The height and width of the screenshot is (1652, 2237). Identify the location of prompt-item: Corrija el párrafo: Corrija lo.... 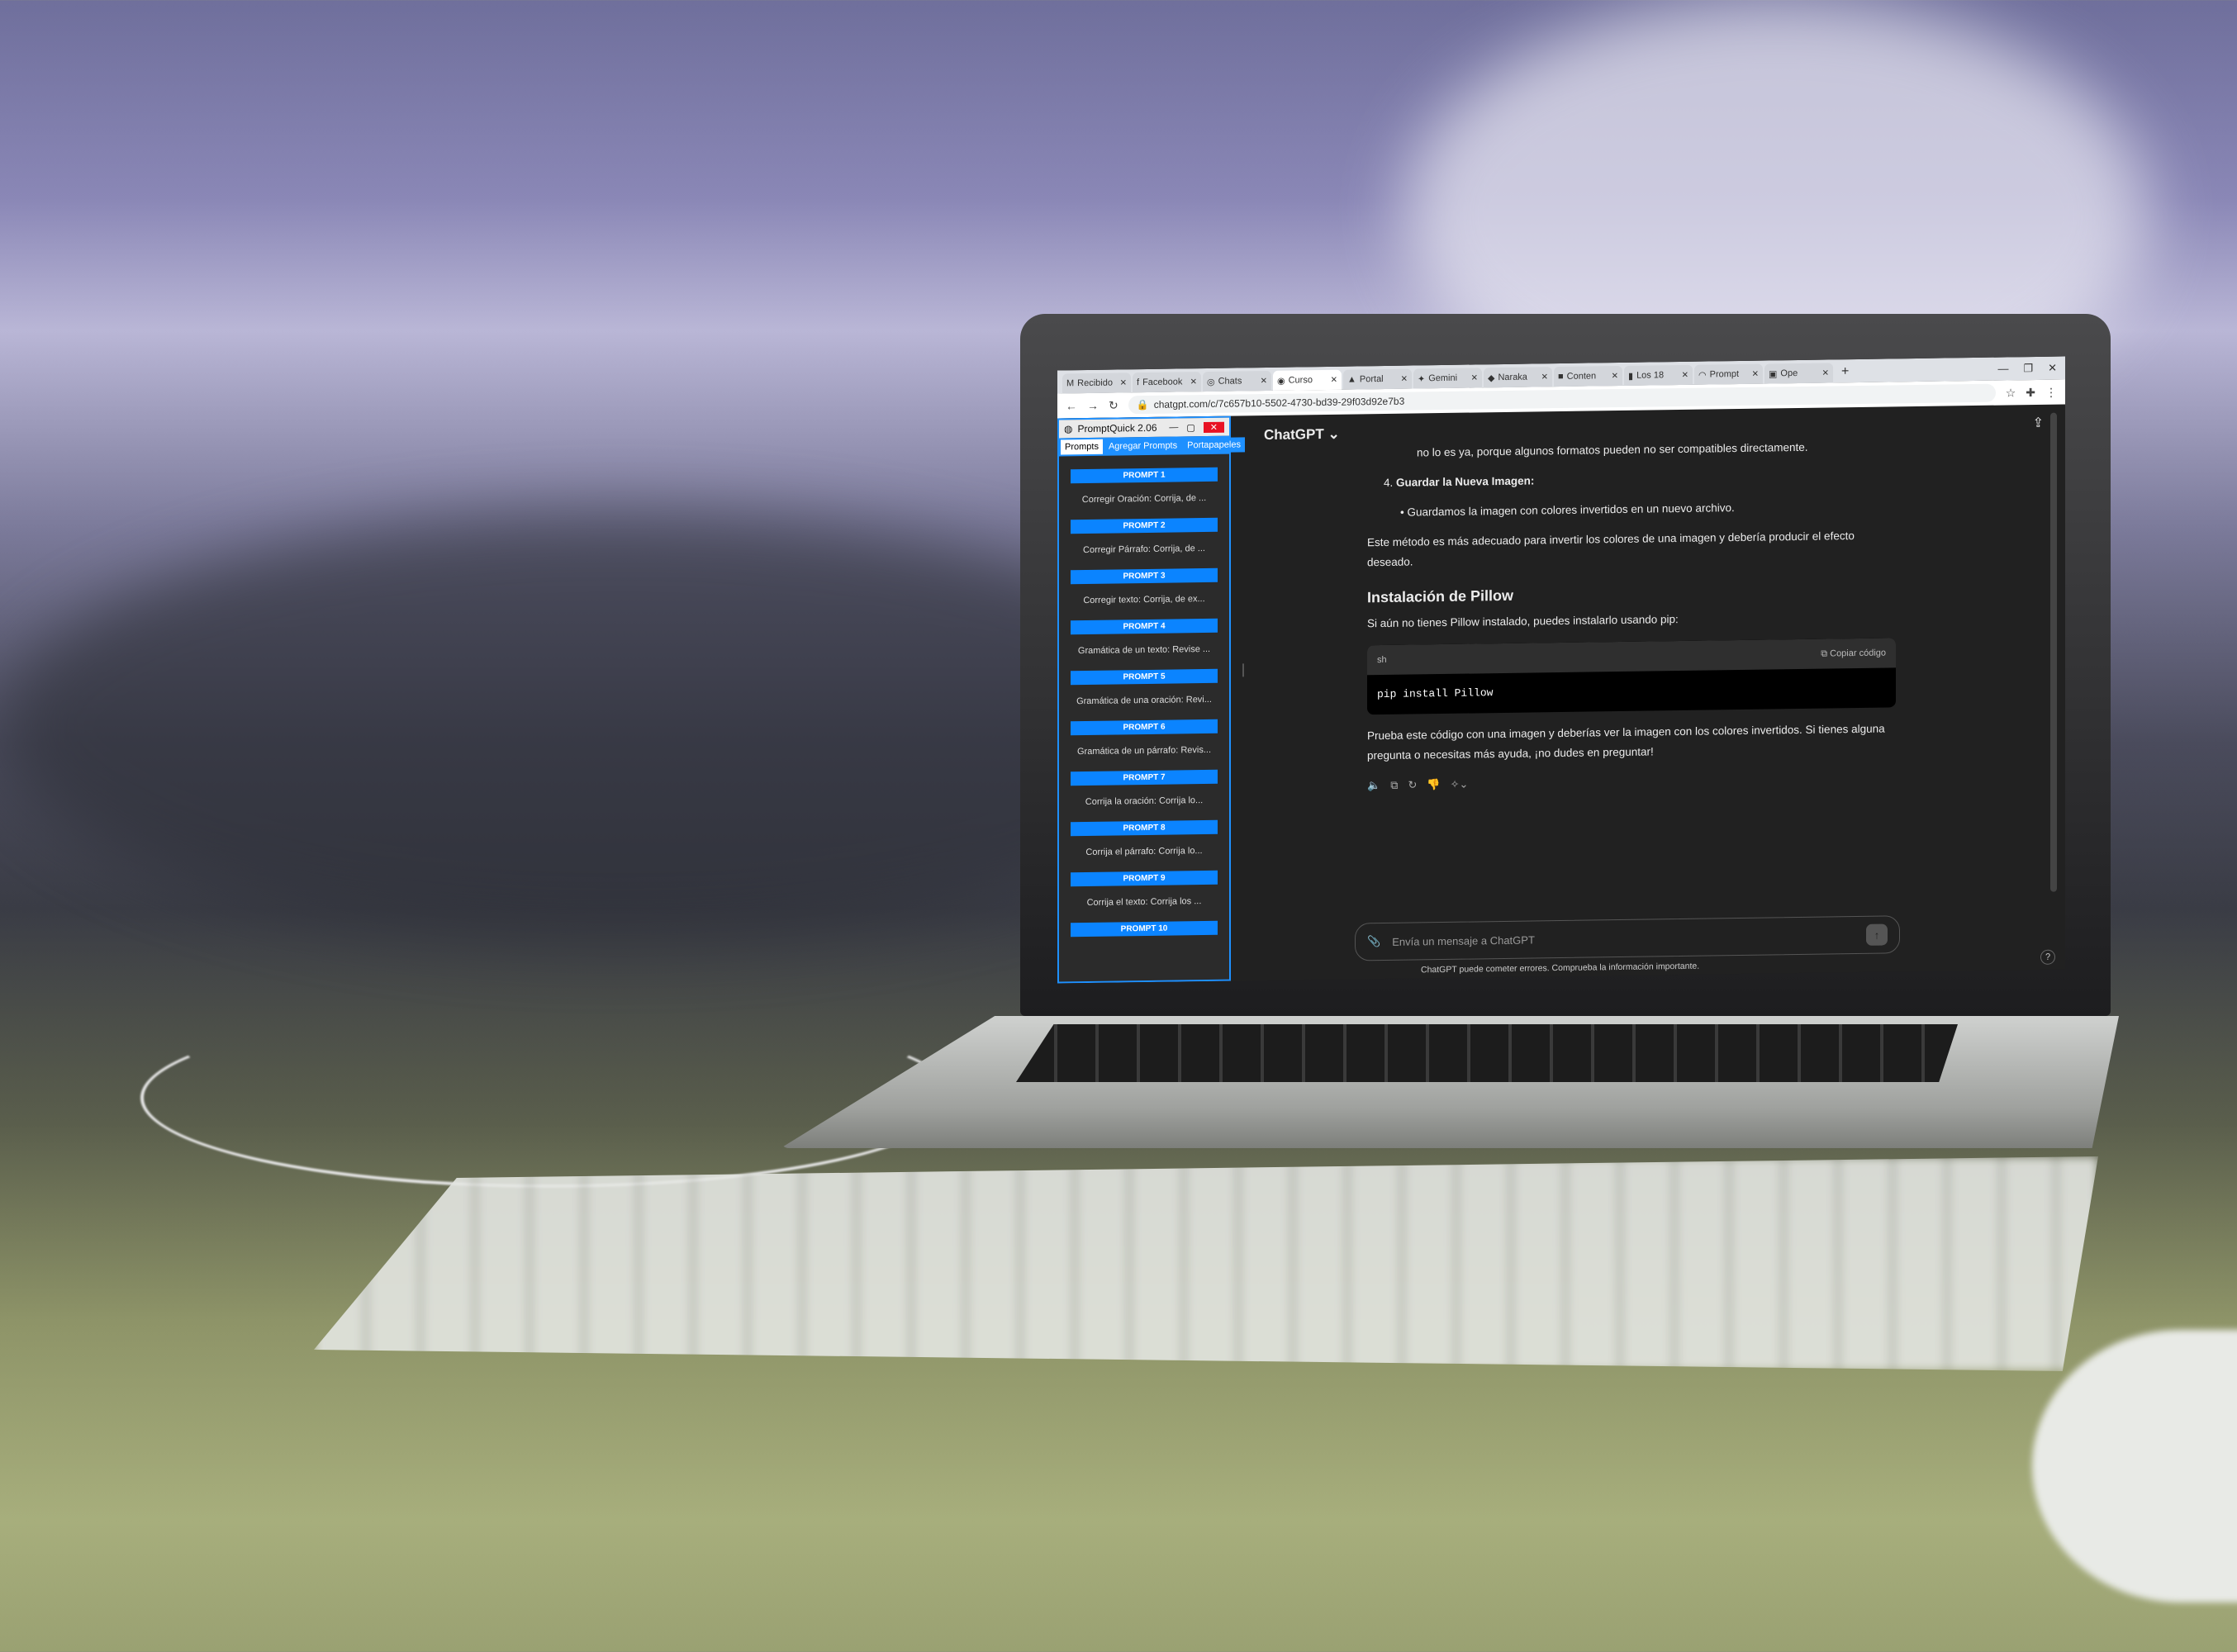
(1144, 848).